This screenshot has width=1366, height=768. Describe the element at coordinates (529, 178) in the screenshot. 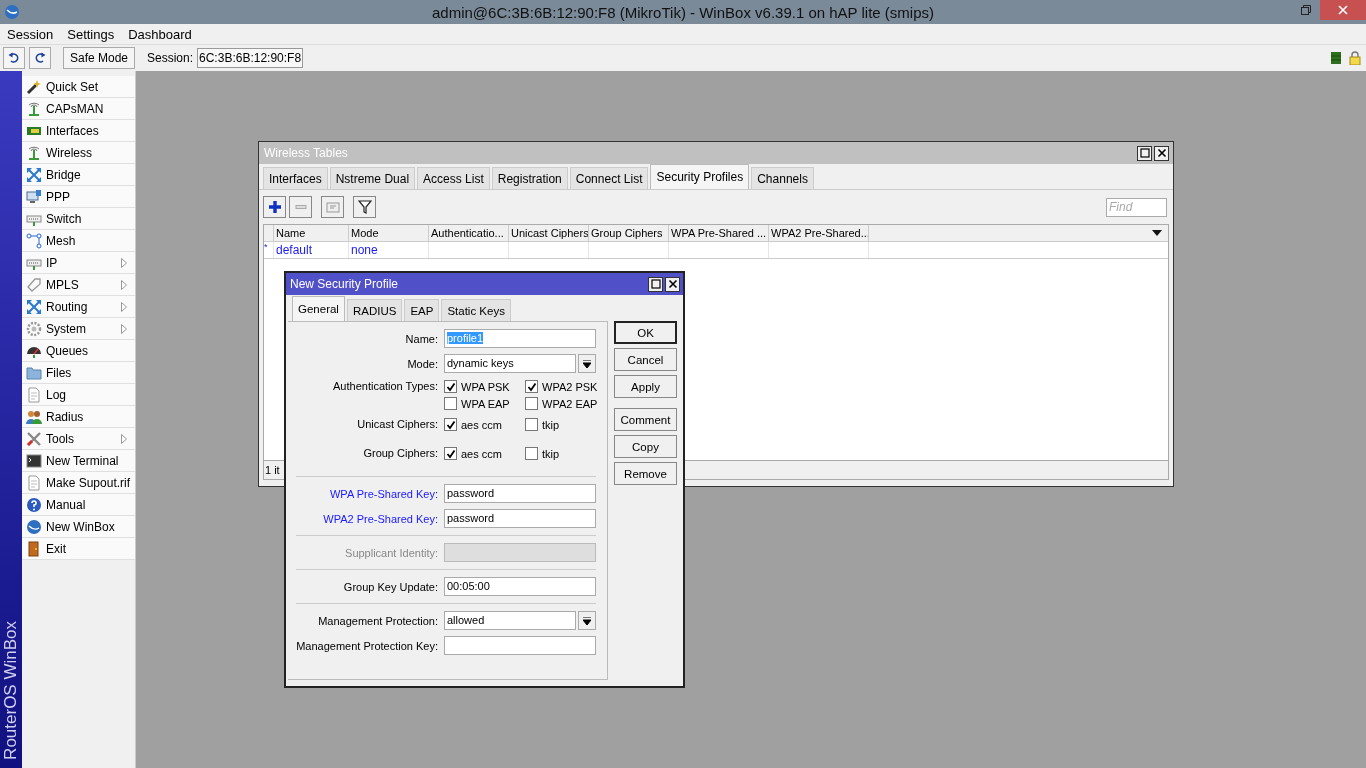

I see `tab: Registration` at that location.